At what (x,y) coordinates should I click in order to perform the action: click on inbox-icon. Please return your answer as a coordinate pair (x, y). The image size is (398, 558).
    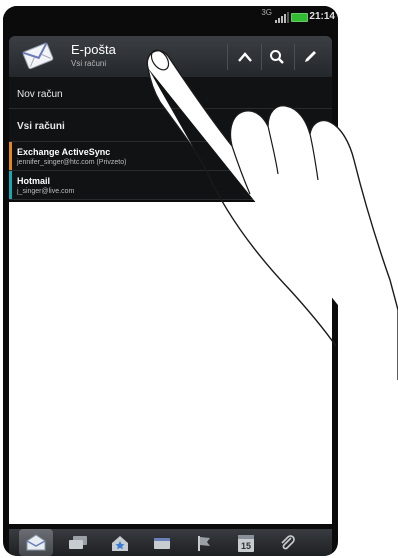
    Looking at the image, I should click on (36, 541).